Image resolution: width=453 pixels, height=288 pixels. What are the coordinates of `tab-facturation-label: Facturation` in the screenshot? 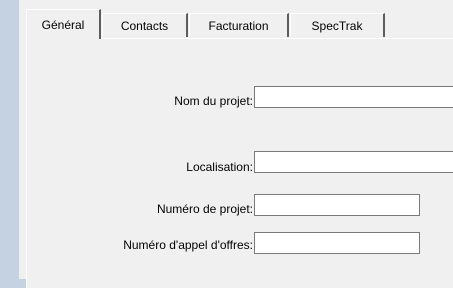 It's located at (238, 26).